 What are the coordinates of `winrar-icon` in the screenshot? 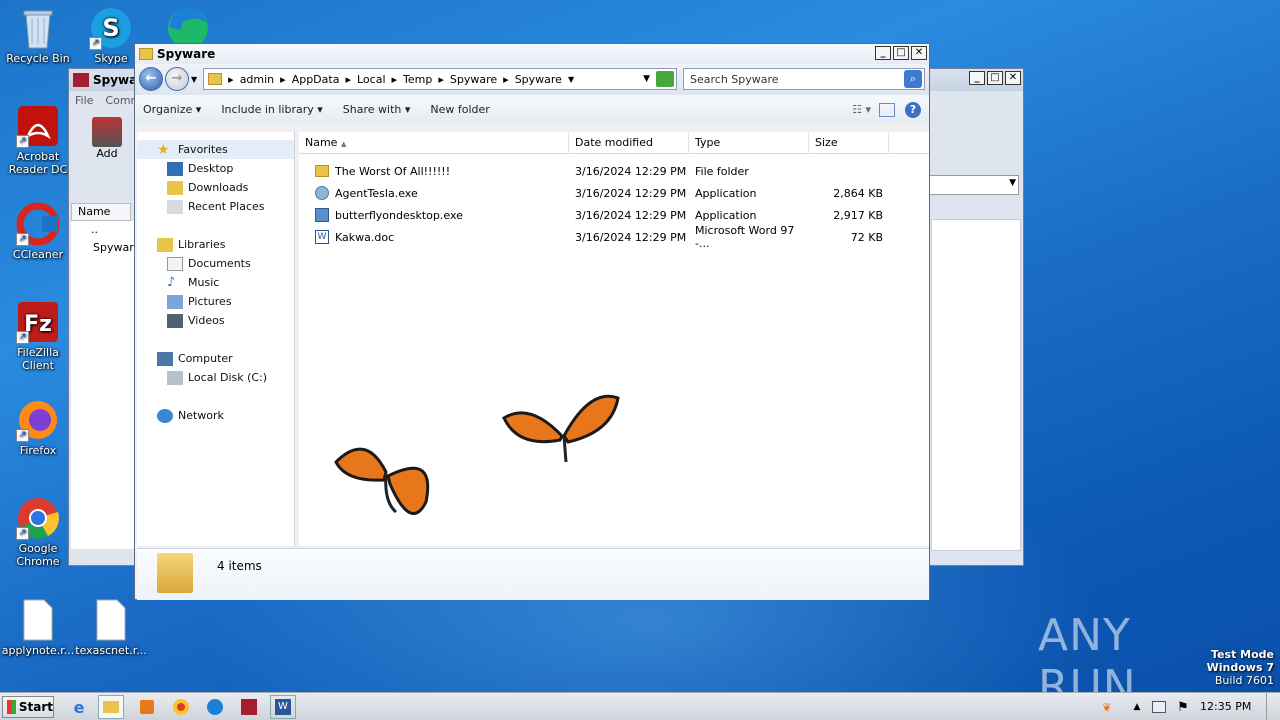 It's located at (81, 80).